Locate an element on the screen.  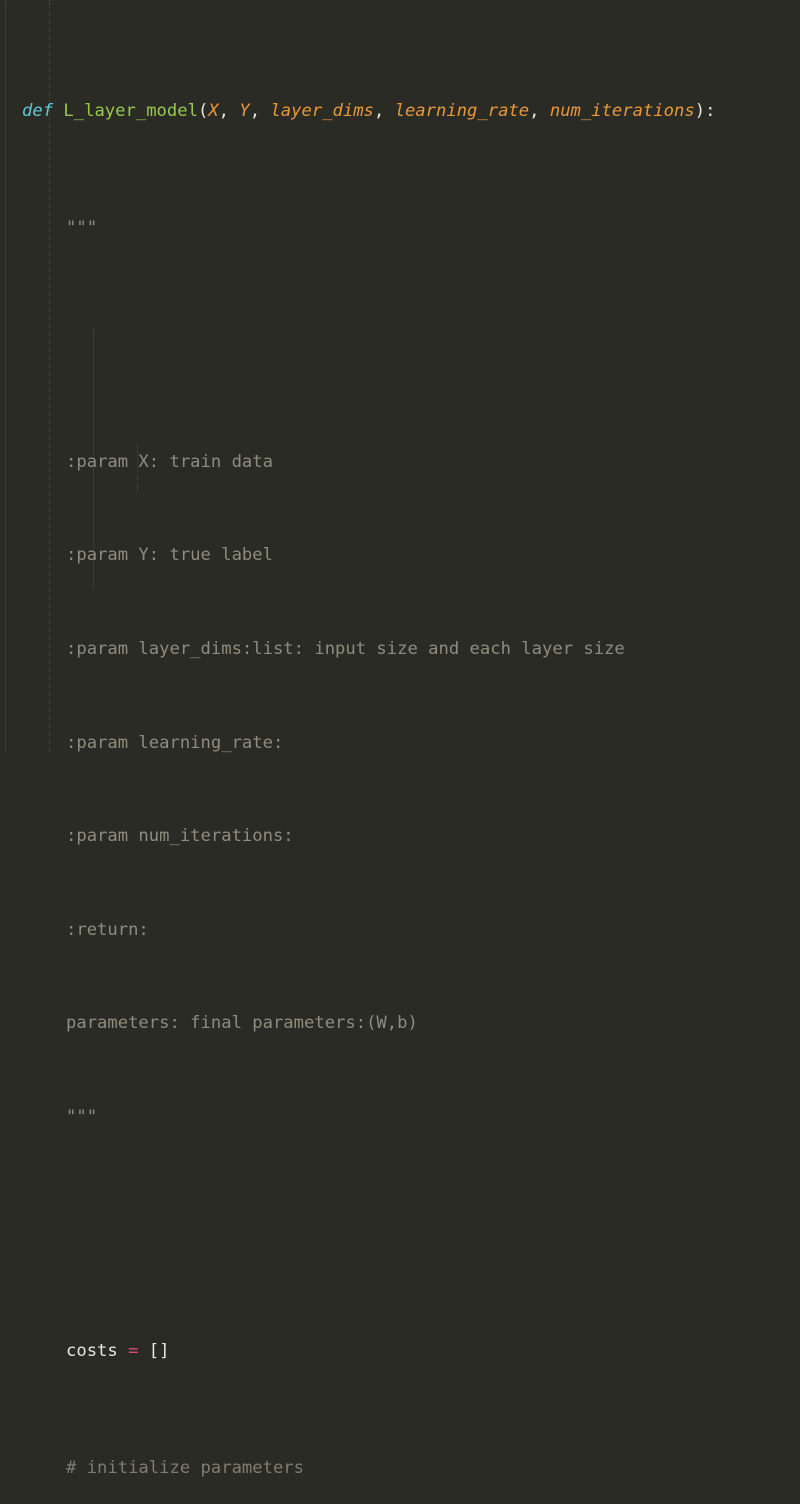
docstring-param-y: :param Y: true label is located at coordinates (169, 555).